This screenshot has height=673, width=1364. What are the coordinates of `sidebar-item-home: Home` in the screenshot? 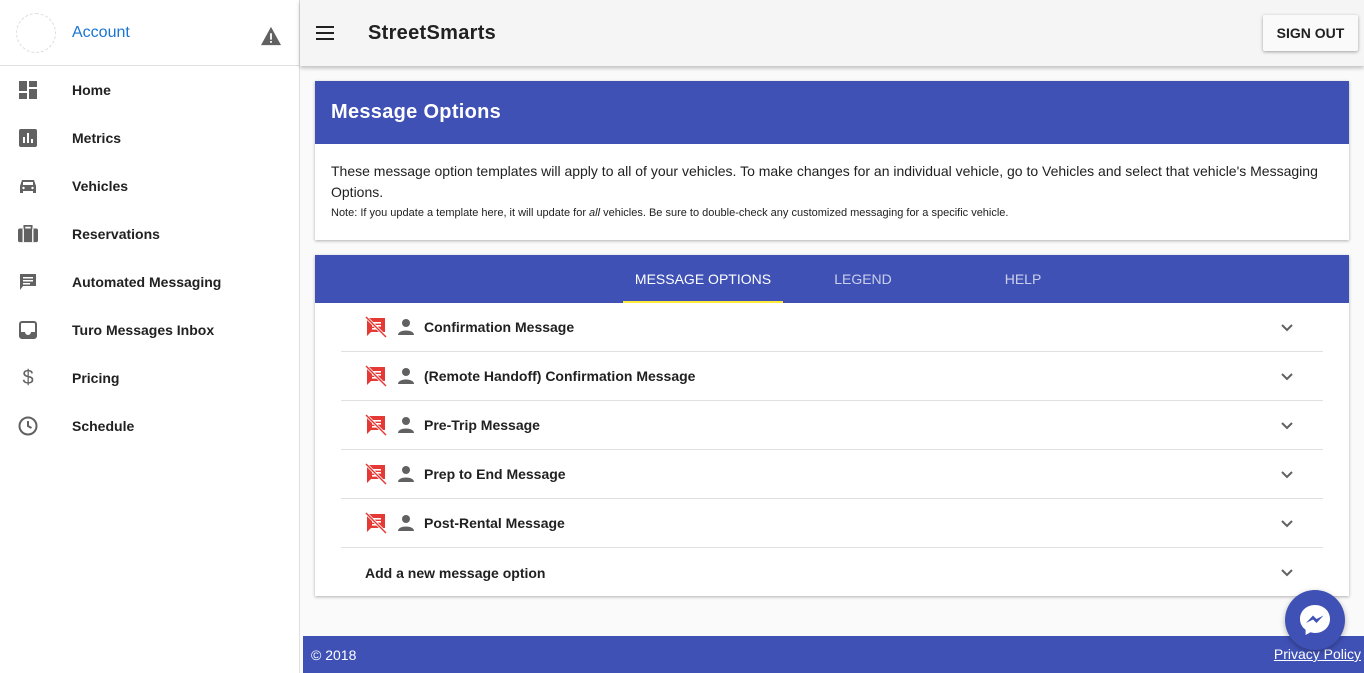 It's located at (149, 90).